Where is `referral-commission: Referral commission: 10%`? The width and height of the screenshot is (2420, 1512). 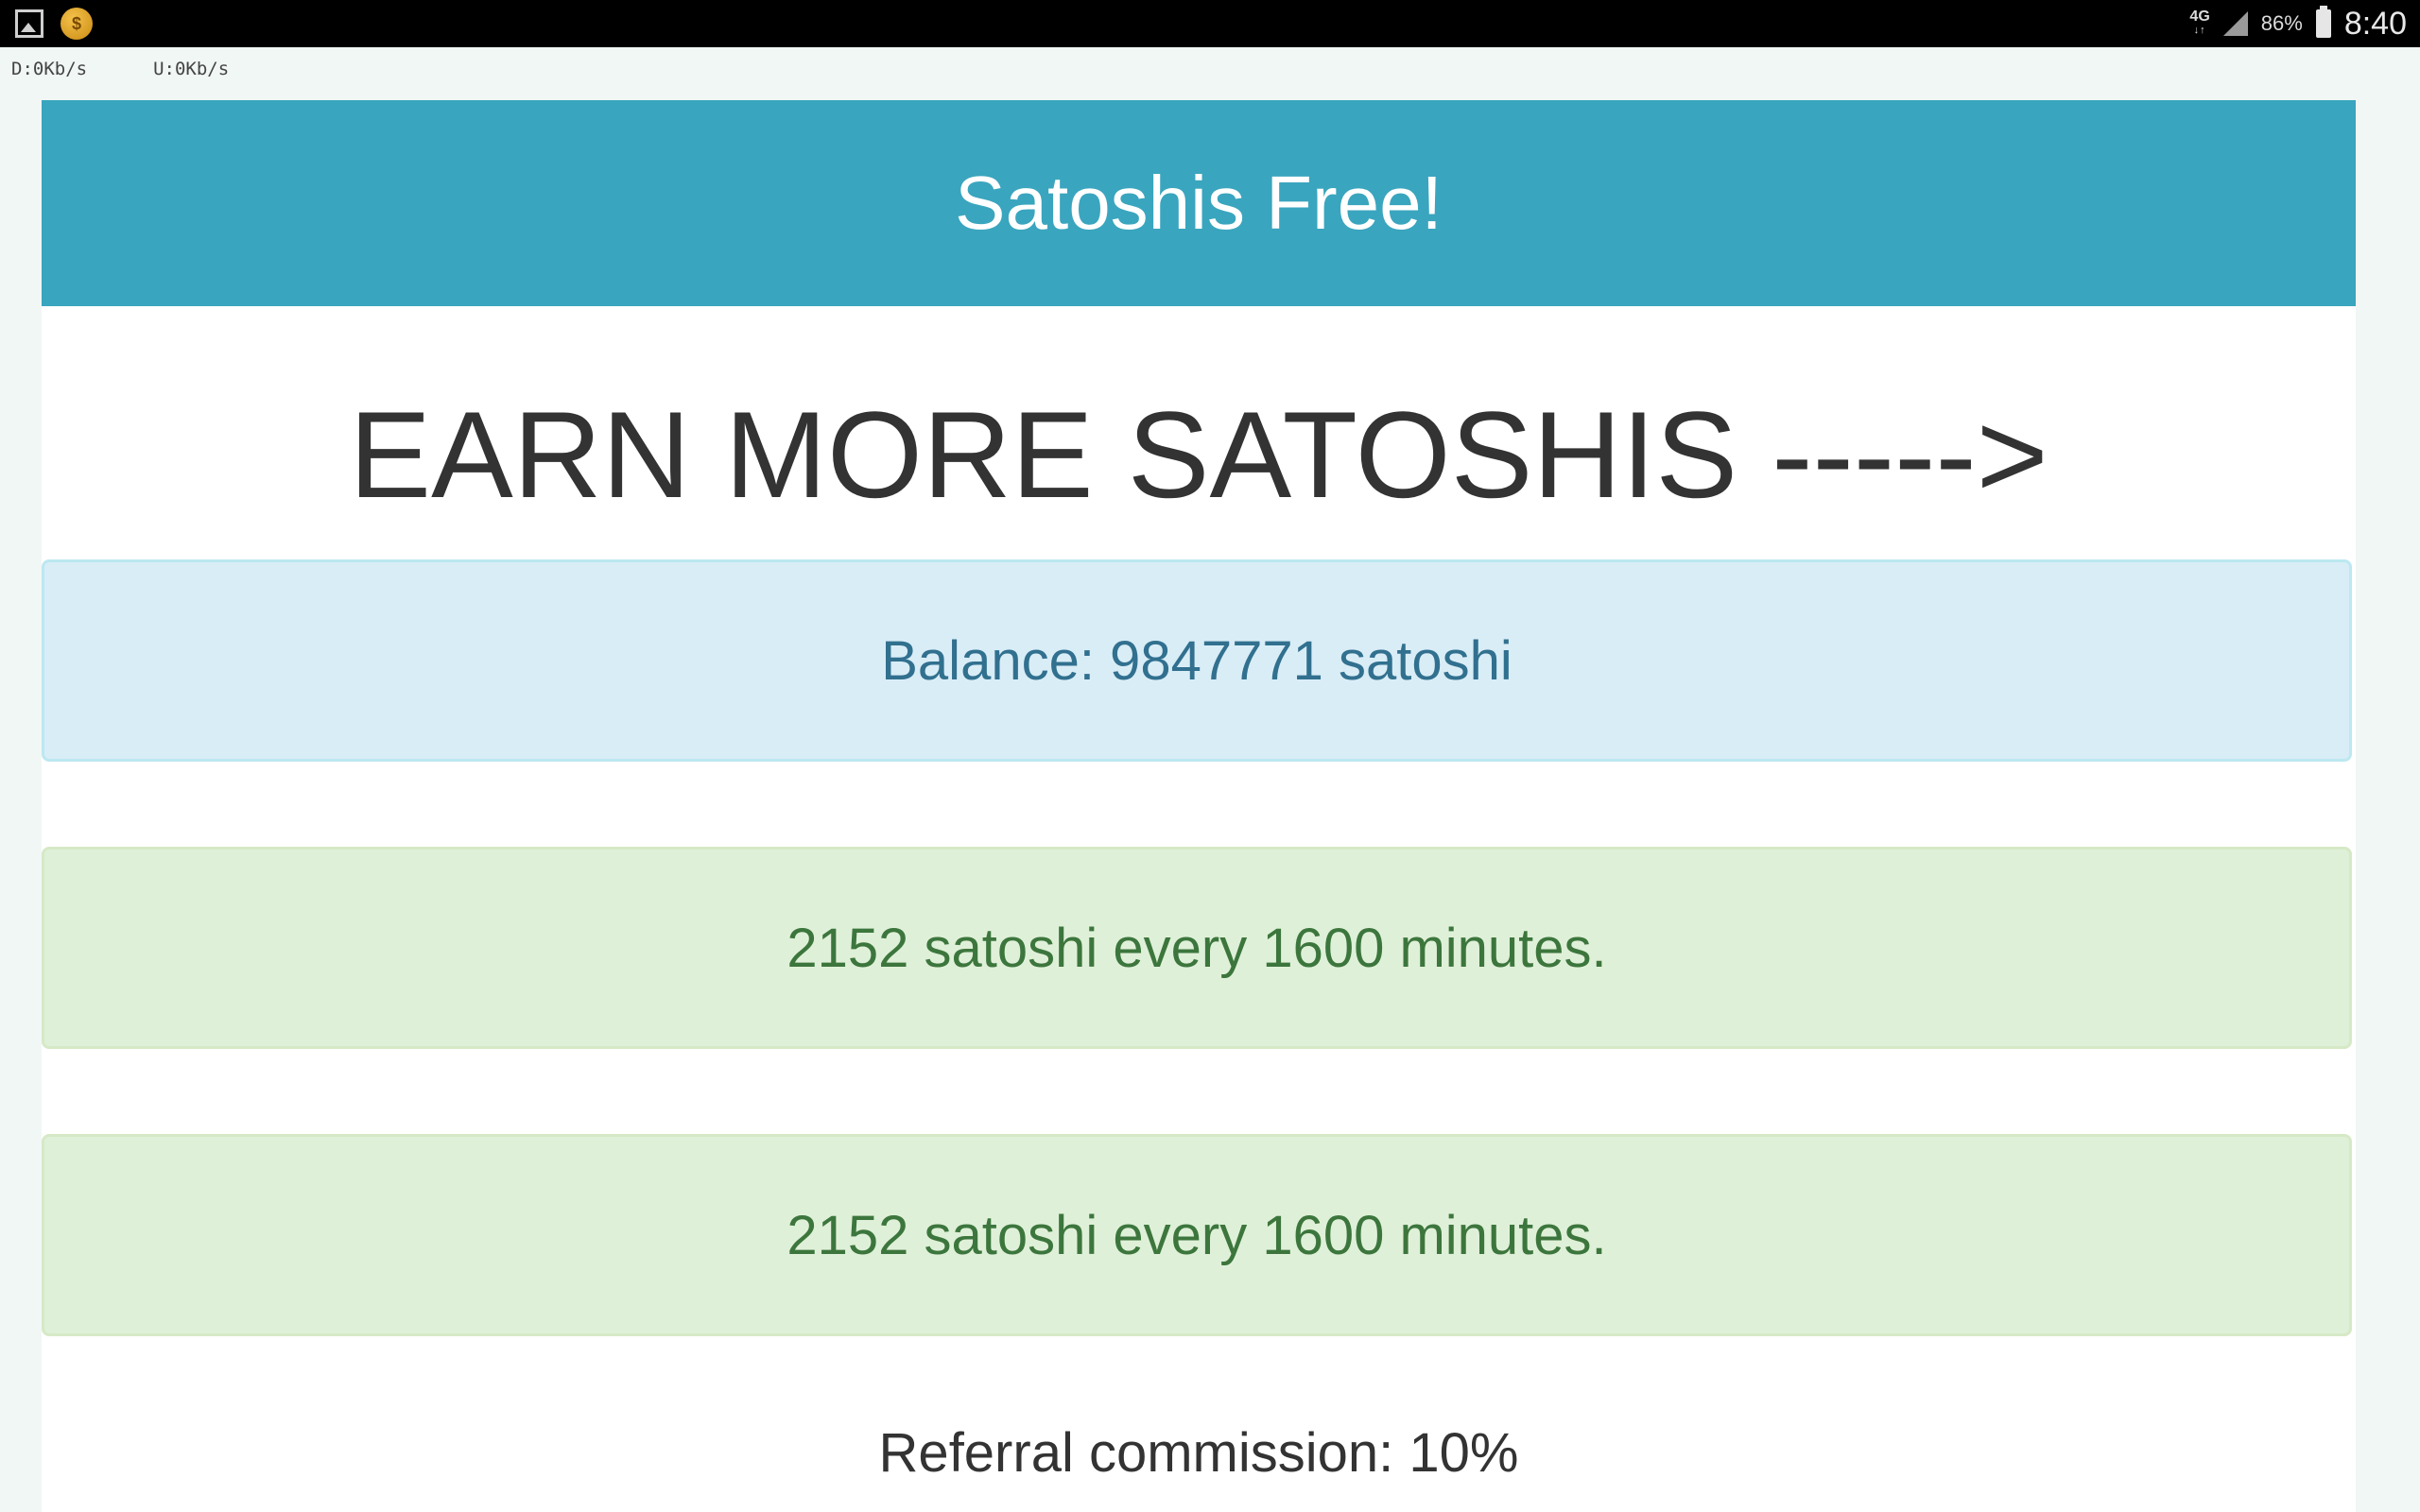 referral-commission: Referral commission: 10% is located at coordinates (1198, 1453).